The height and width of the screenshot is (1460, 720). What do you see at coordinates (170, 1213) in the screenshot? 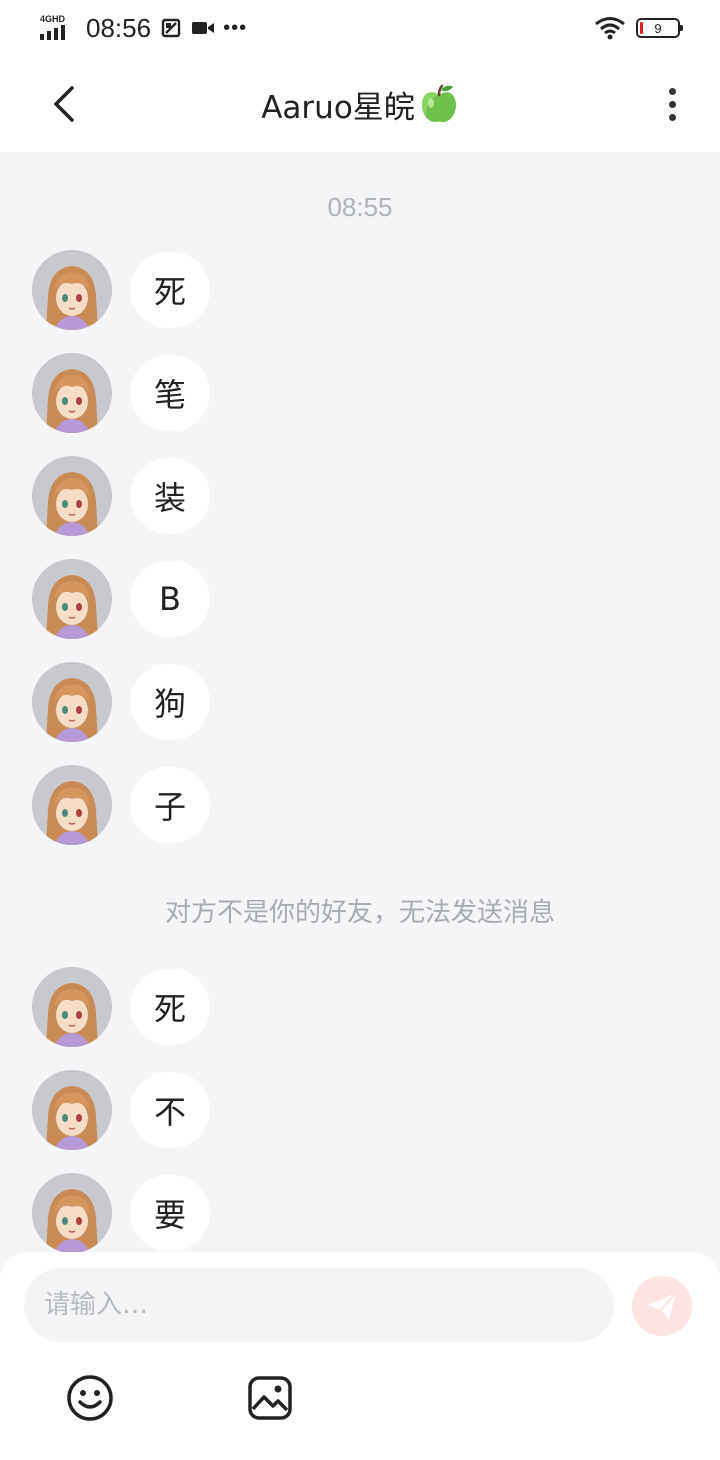
I see `message-bubble: 要` at bounding box center [170, 1213].